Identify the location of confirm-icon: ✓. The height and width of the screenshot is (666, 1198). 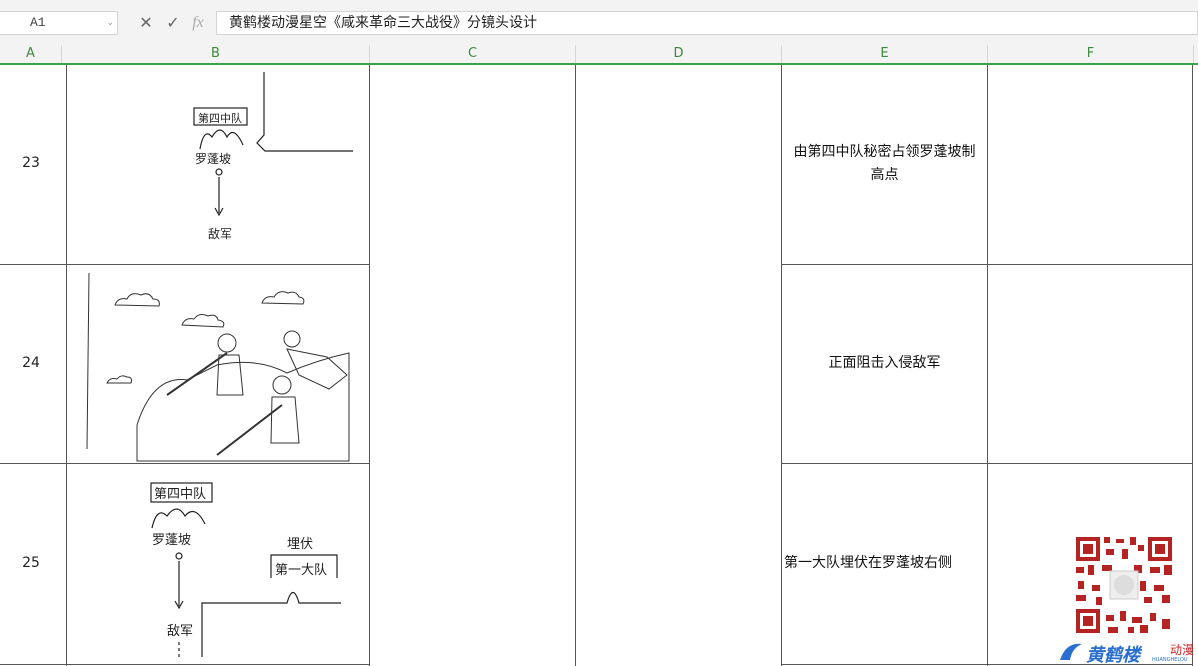
(173, 23).